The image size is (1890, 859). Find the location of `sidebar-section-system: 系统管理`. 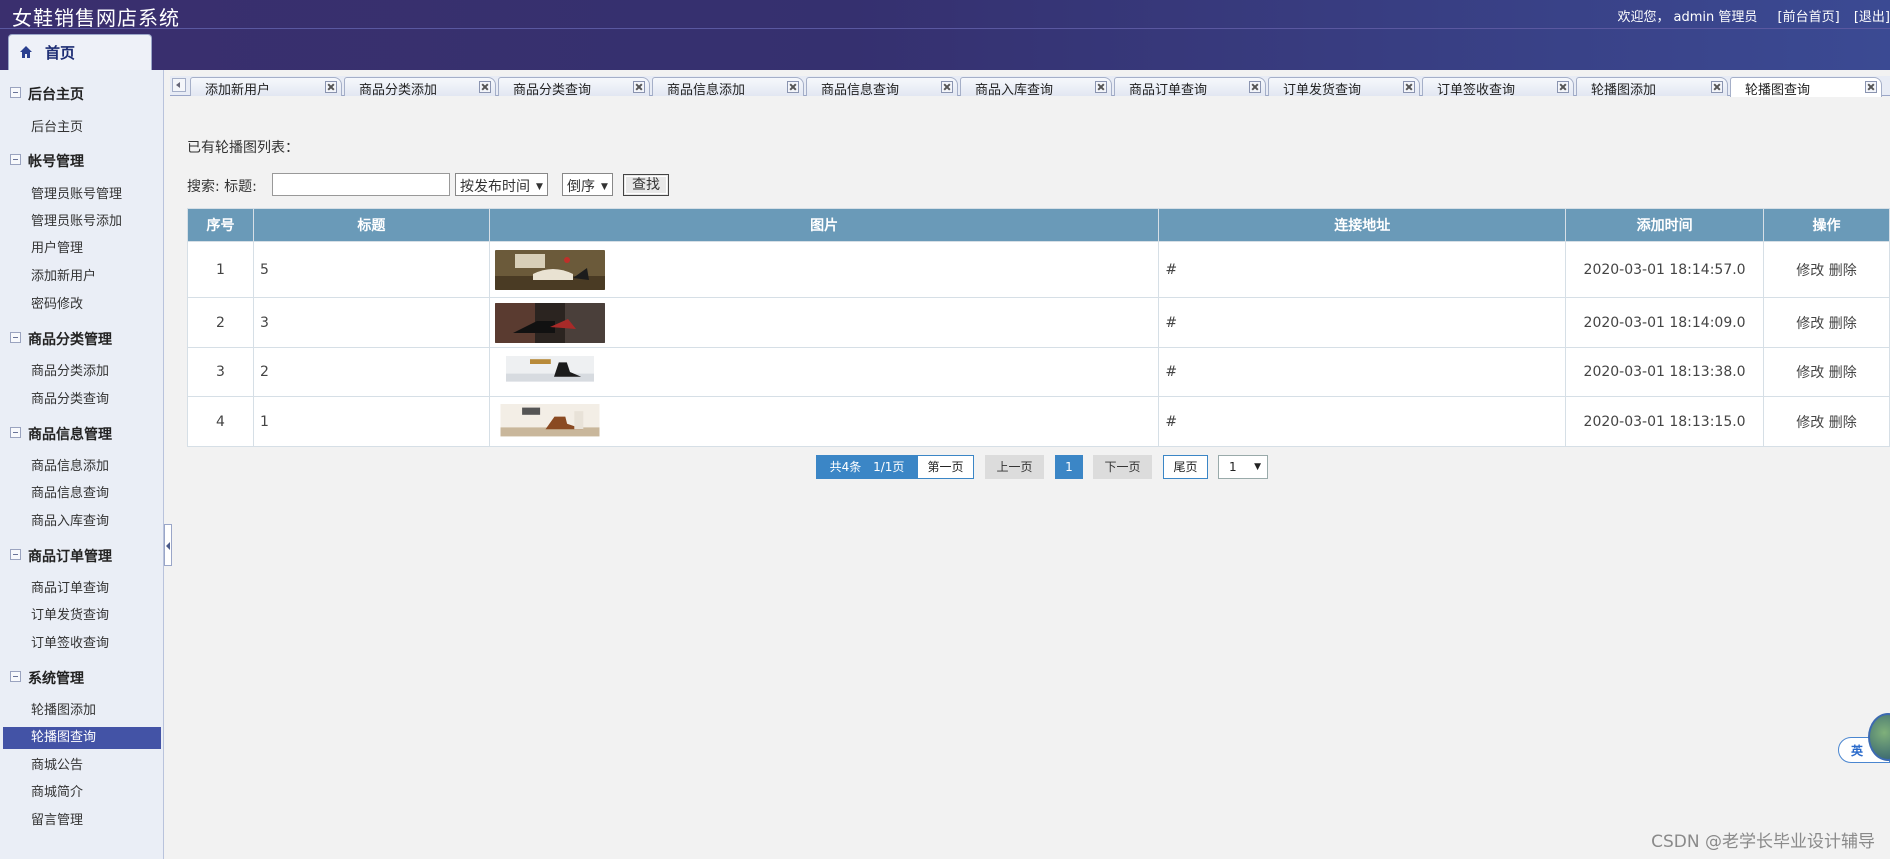

sidebar-section-system: 系统管理 is located at coordinates (82, 677).